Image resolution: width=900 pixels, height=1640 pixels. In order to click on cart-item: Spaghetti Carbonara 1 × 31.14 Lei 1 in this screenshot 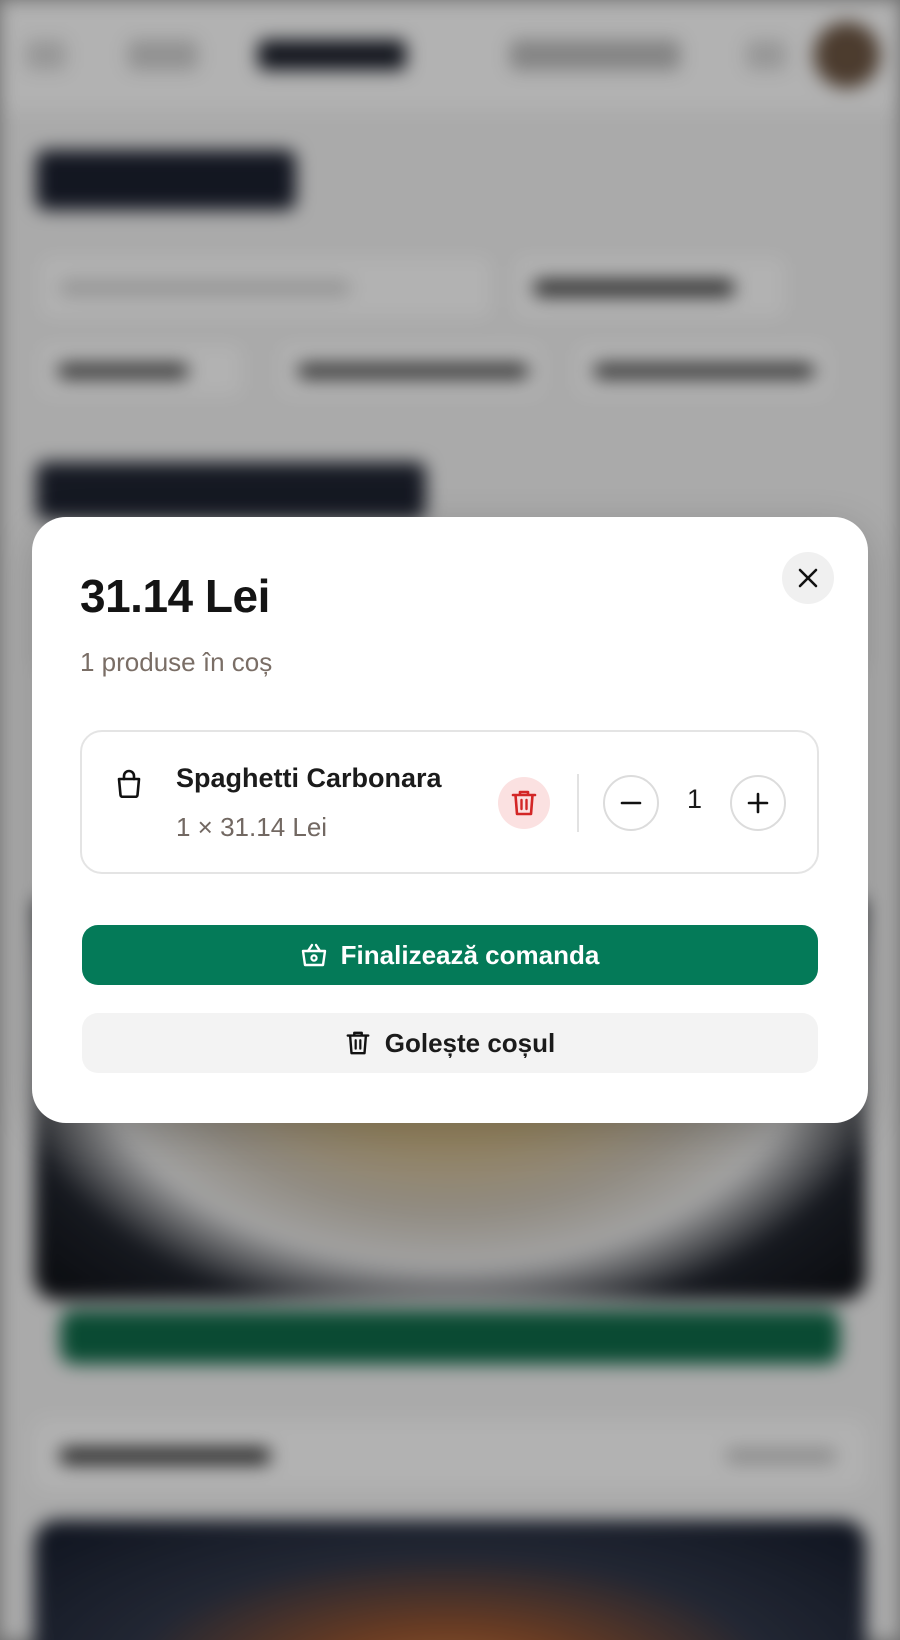, I will do `click(449, 802)`.